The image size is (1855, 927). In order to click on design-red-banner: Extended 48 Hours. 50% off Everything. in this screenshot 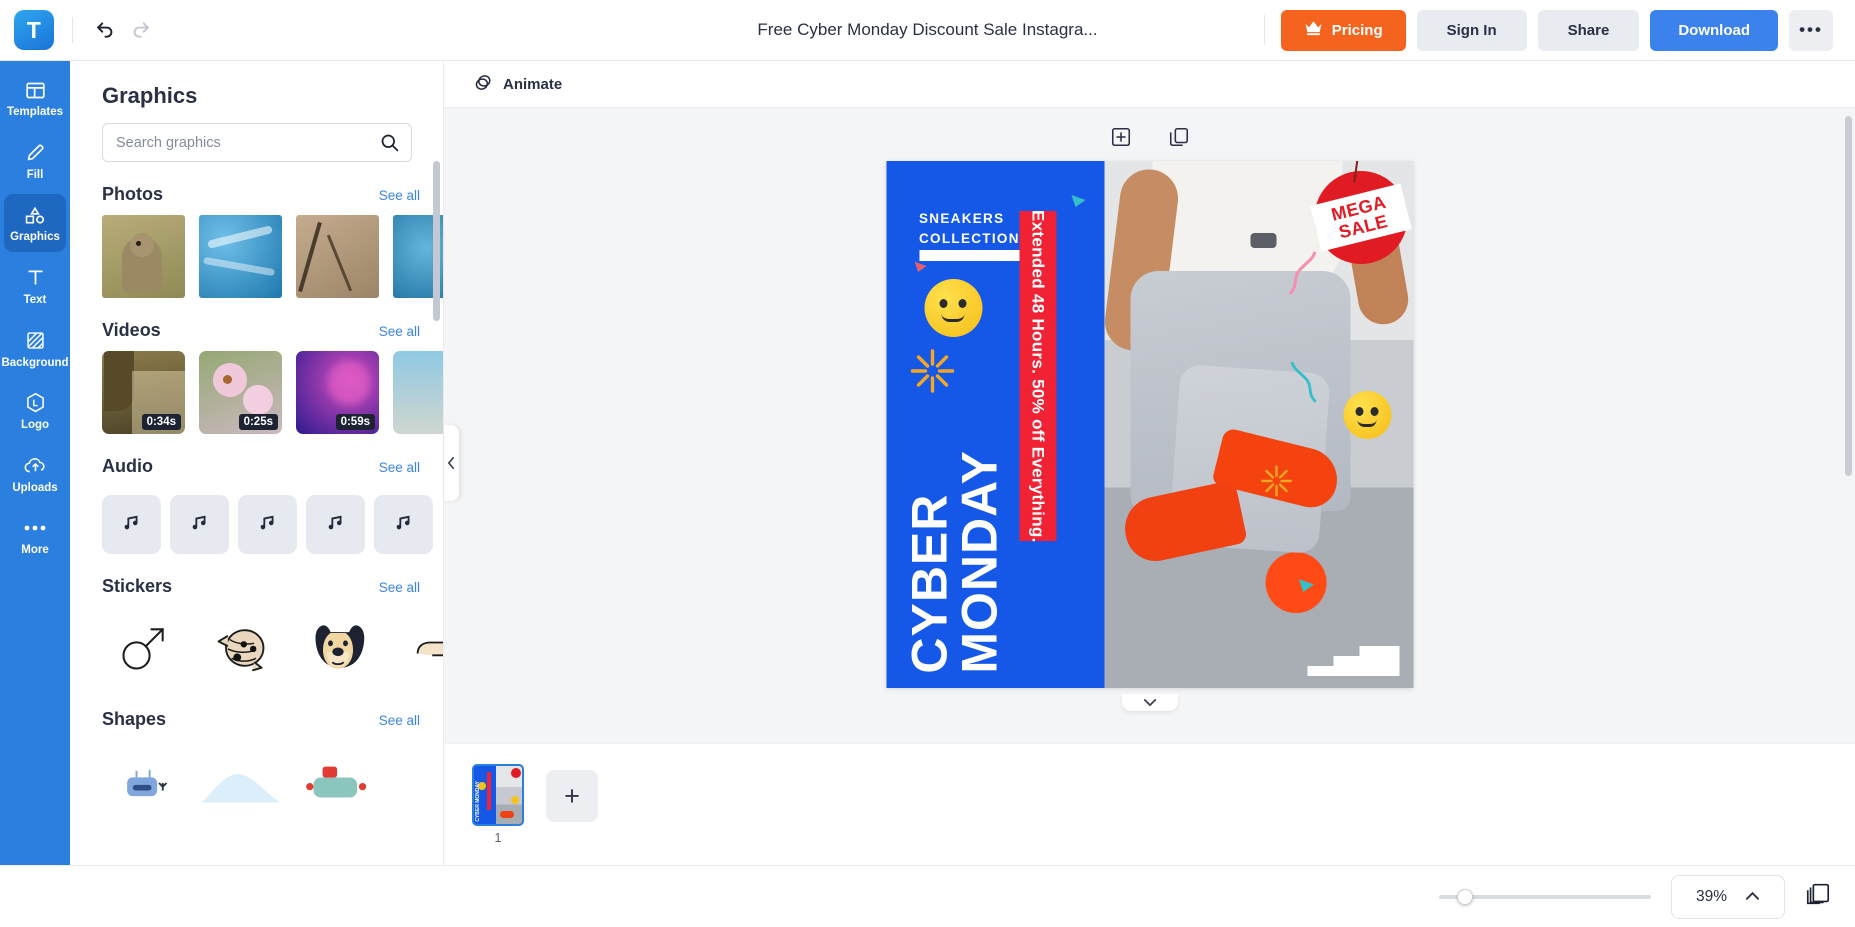, I will do `click(1037, 376)`.